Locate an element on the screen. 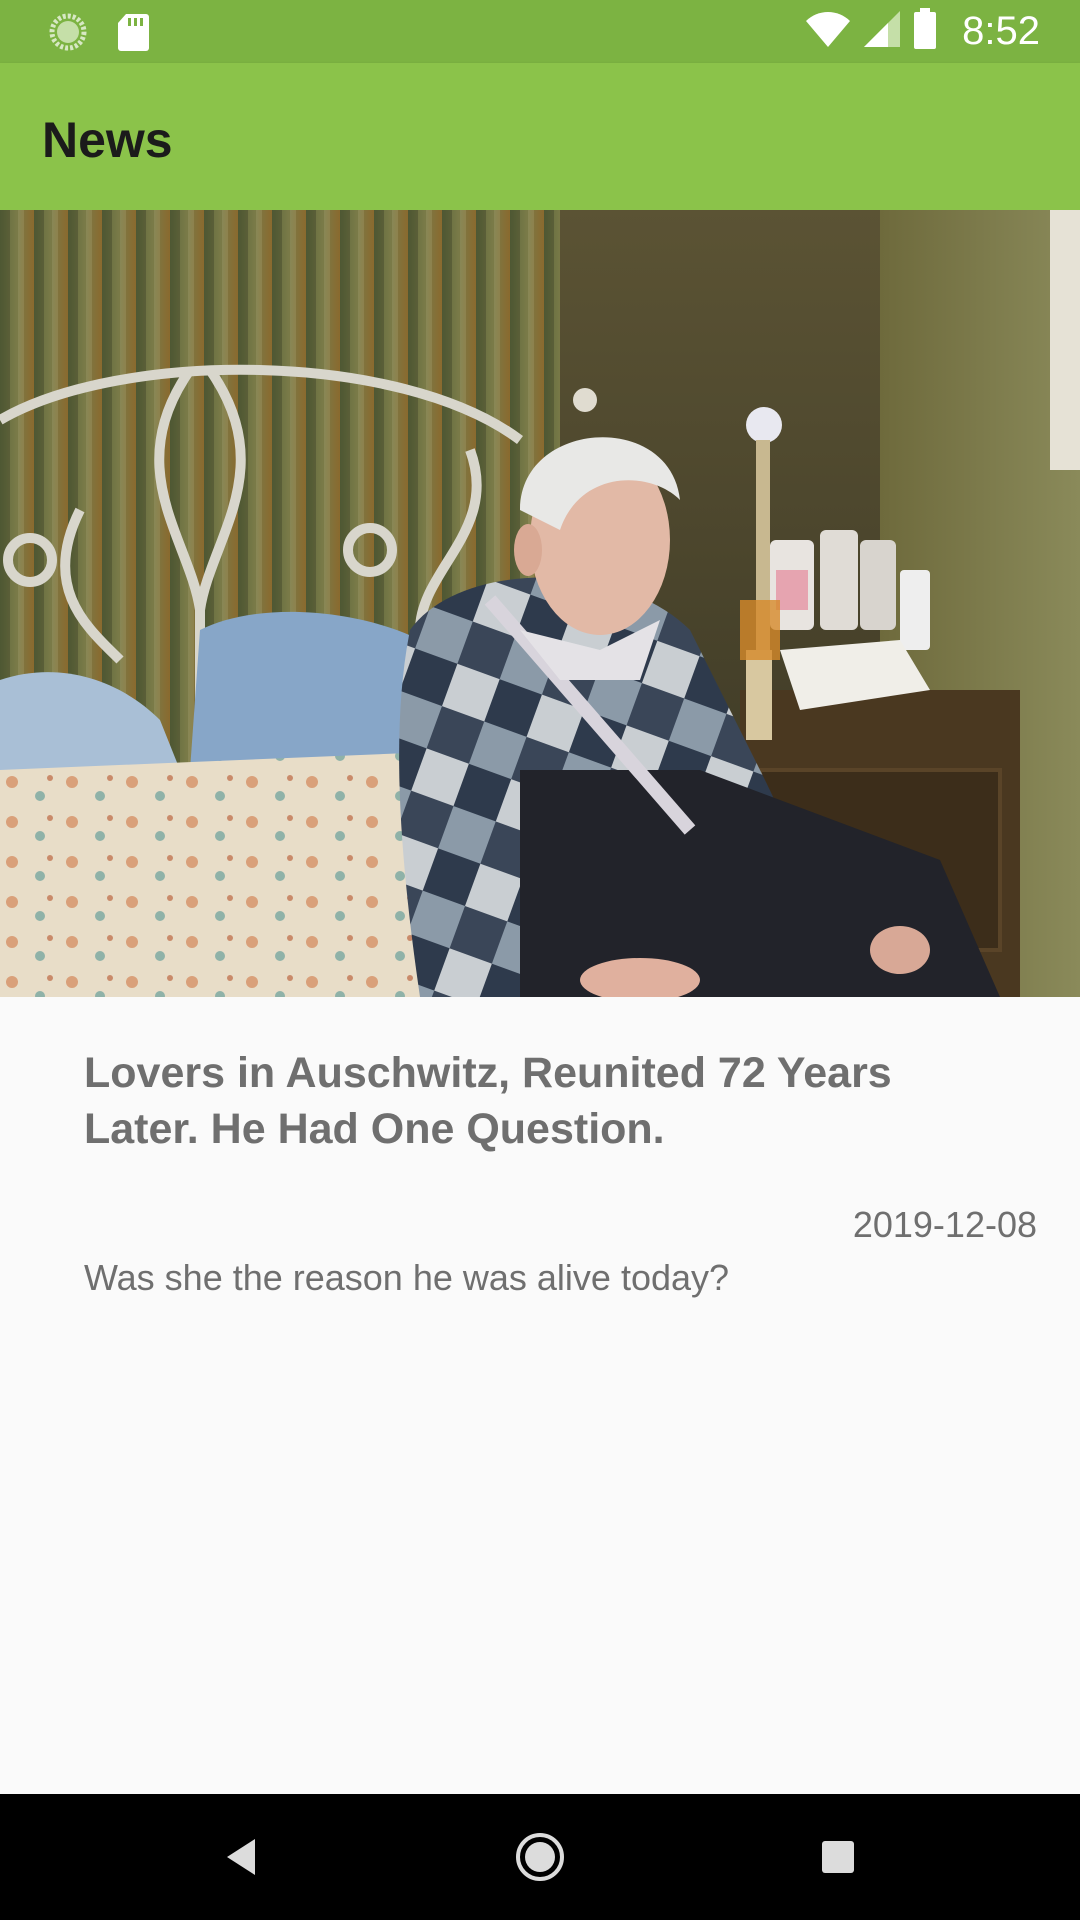 Image resolution: width=1080 pixels, height=1920 pixels. signal-icon is located at coordinates (882, 31).